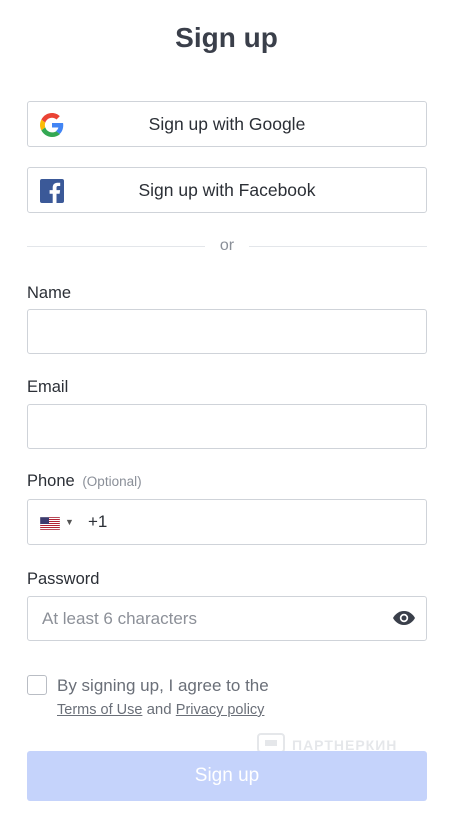  I want to click on phone-dial-code: +1, so click(98, 521).